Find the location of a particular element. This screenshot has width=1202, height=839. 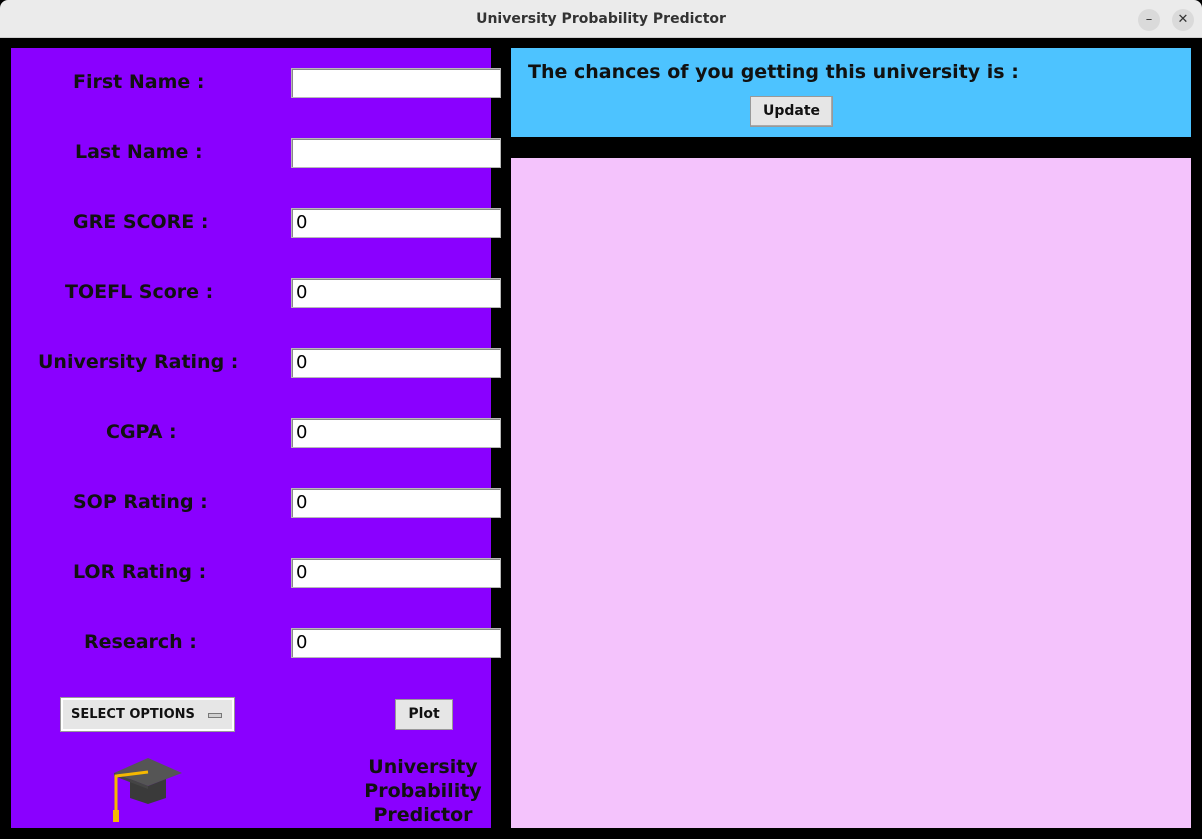

minimize-button: – is located at coordinates (1149, 20).